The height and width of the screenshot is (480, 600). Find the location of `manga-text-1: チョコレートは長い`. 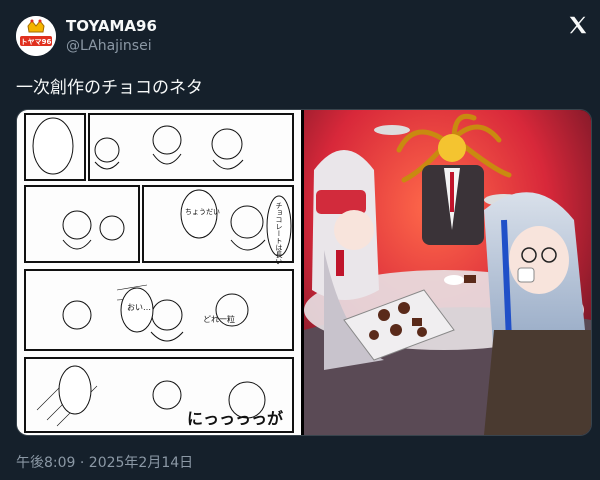

manga-text-1: チョコレートは長い is located at coordinates (279, 233).